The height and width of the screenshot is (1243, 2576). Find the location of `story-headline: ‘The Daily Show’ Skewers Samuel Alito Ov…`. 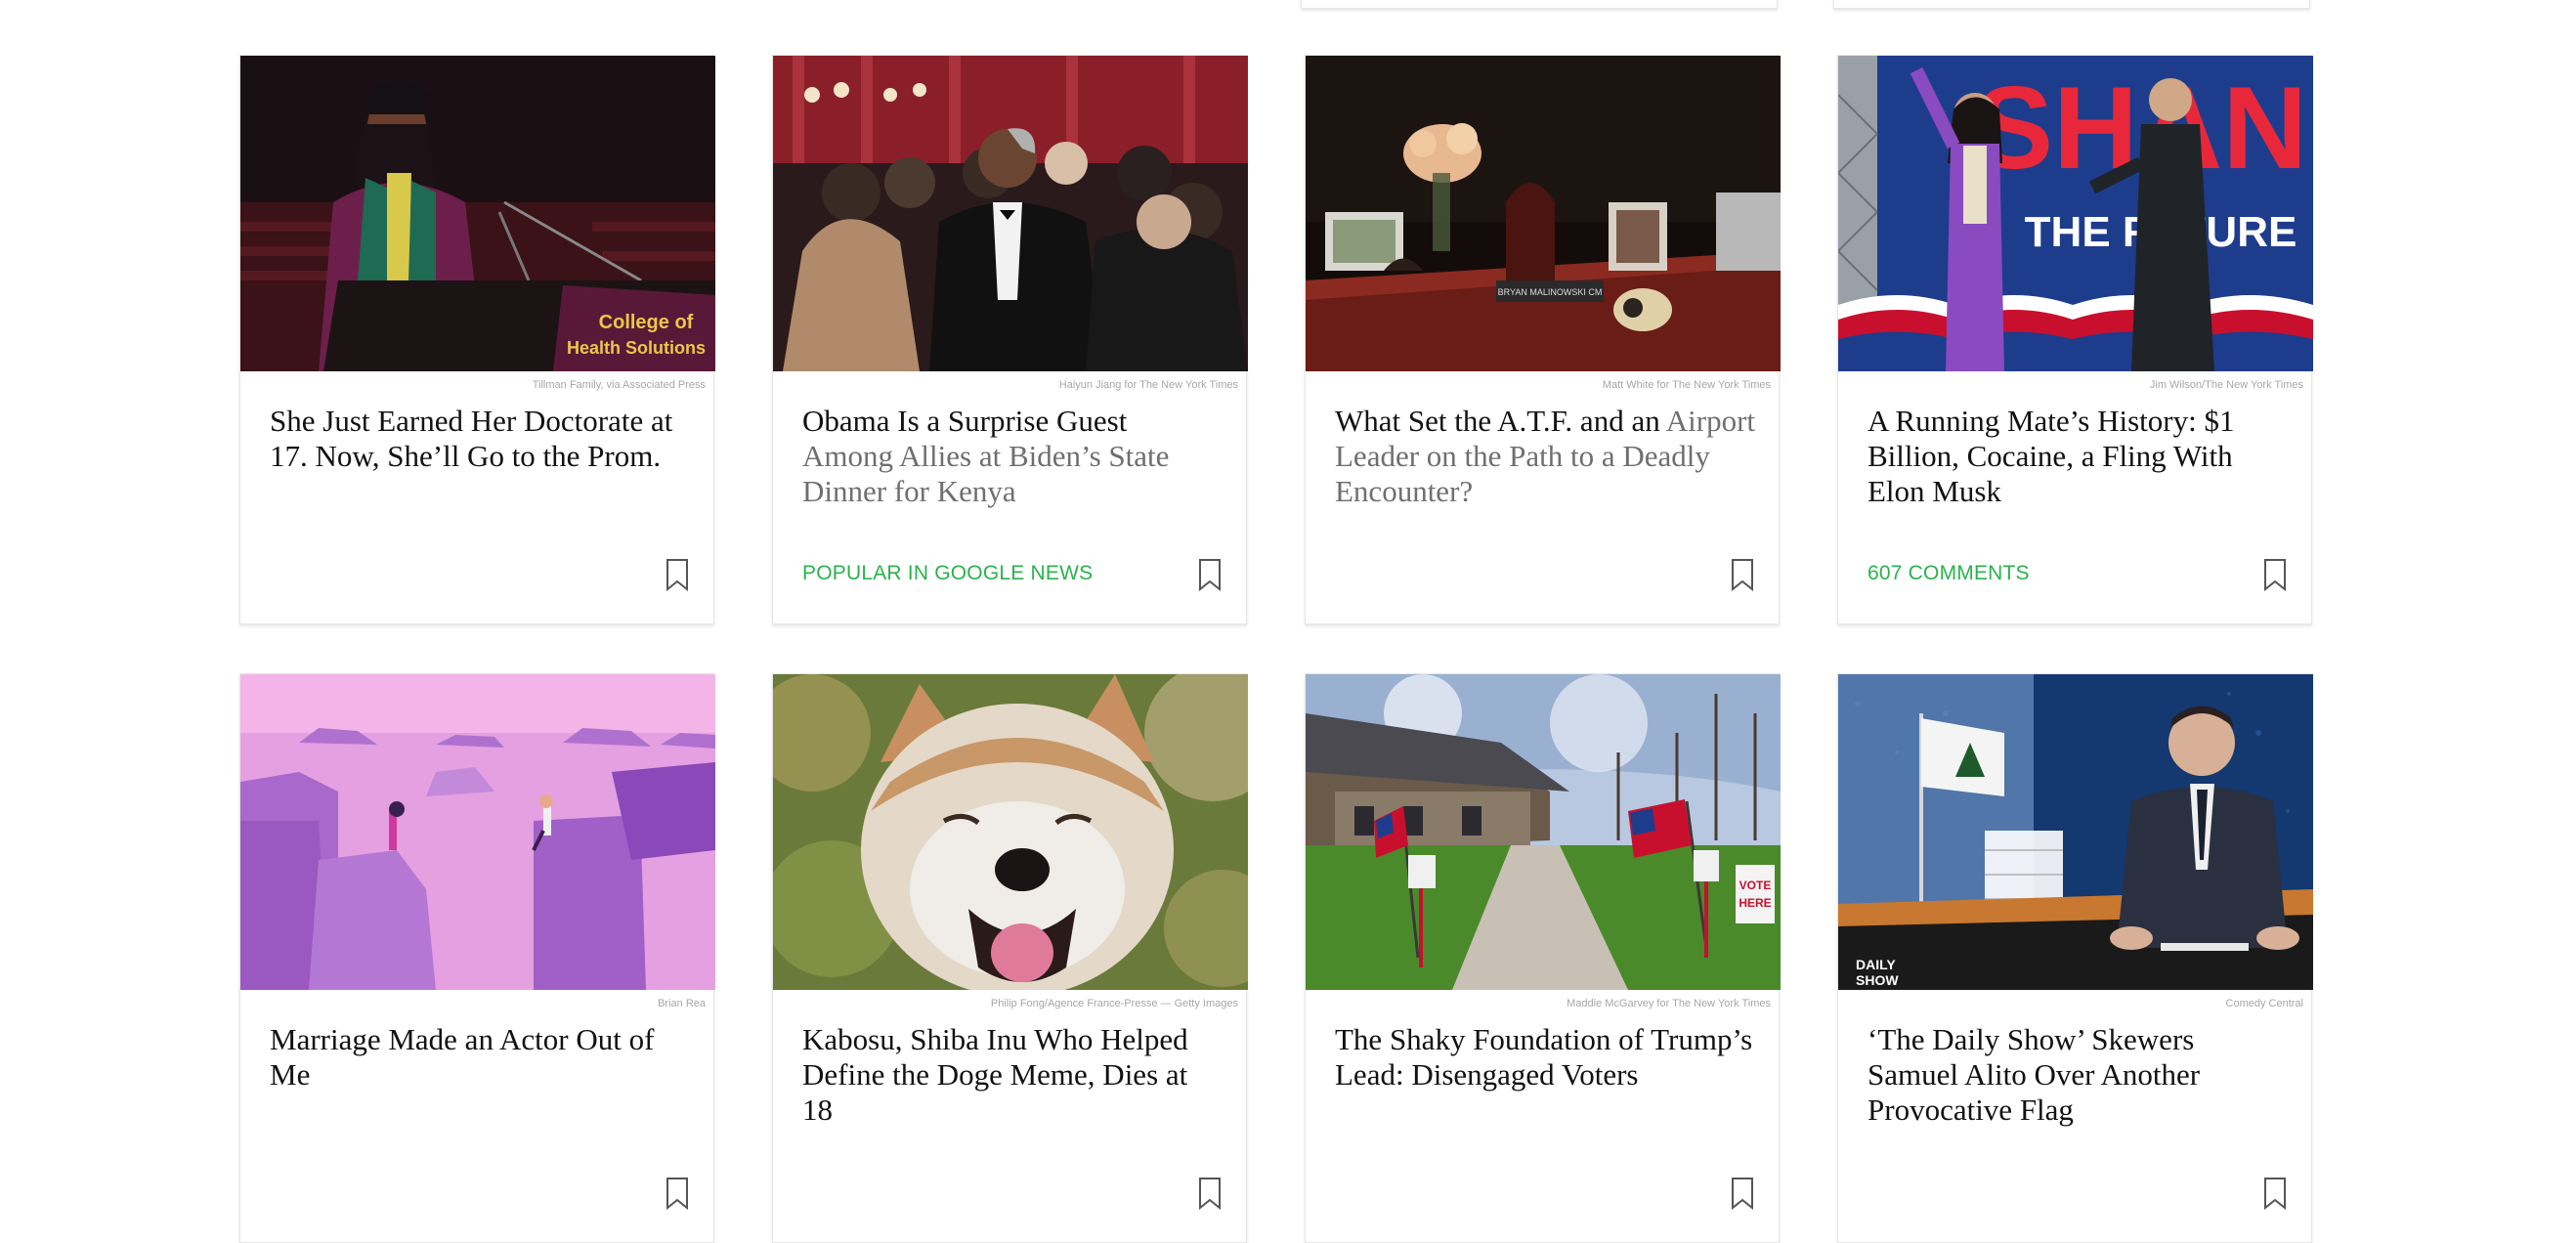

story-headline: ‘The Daily Show’ Skewers Samuel Alito Ov… is located at coordinates (2078, 1075).